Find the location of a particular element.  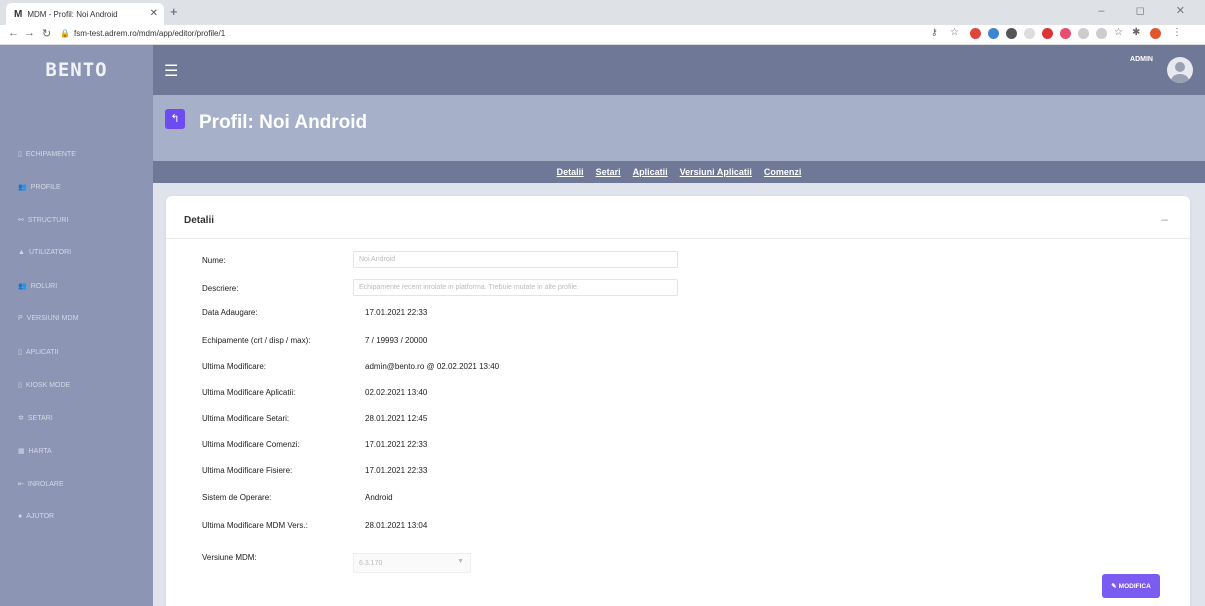

back-arrow-icon: ← is located at coordinates (13, 33).